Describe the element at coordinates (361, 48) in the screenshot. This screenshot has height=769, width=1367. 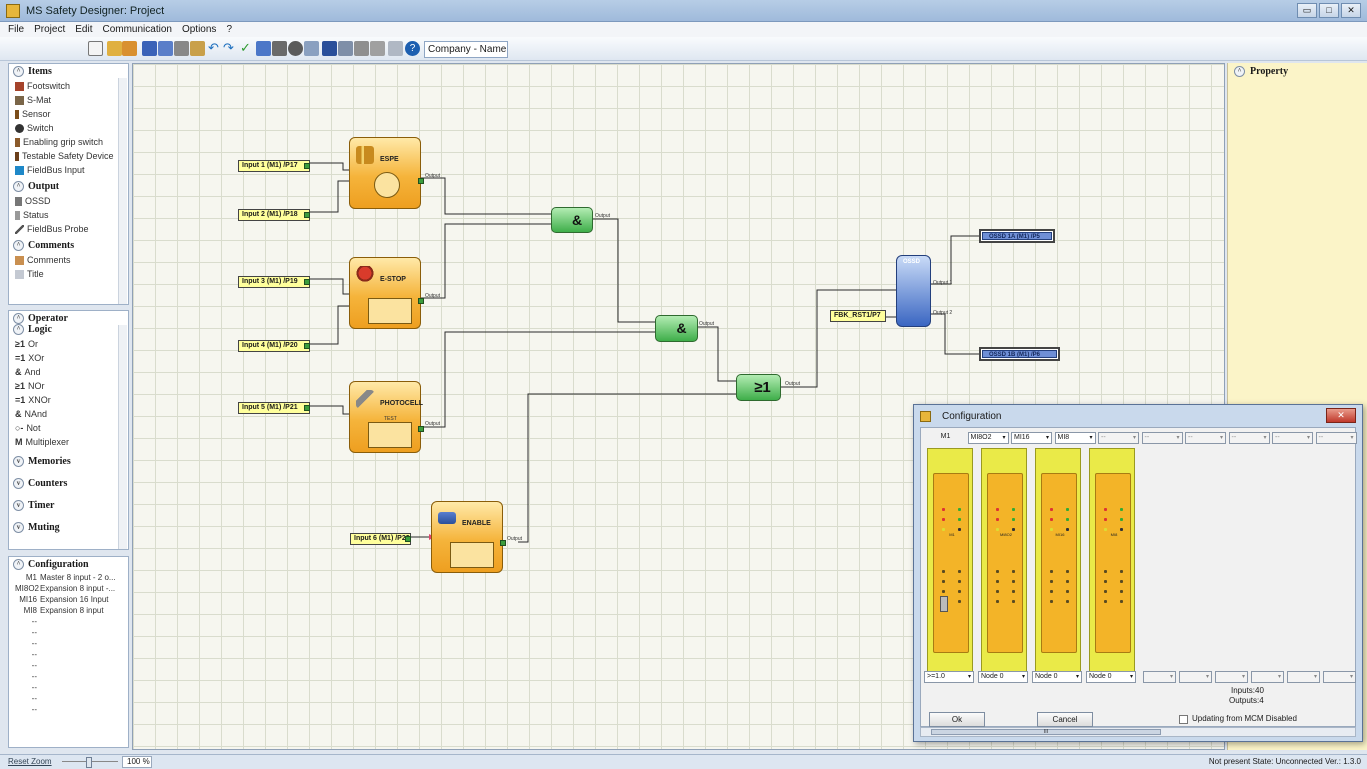
I see `log-icon` at that location.